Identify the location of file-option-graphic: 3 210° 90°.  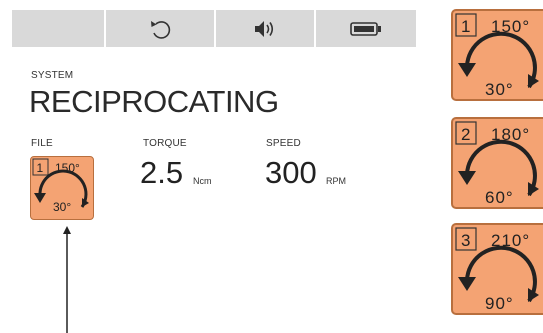
(497, 270).